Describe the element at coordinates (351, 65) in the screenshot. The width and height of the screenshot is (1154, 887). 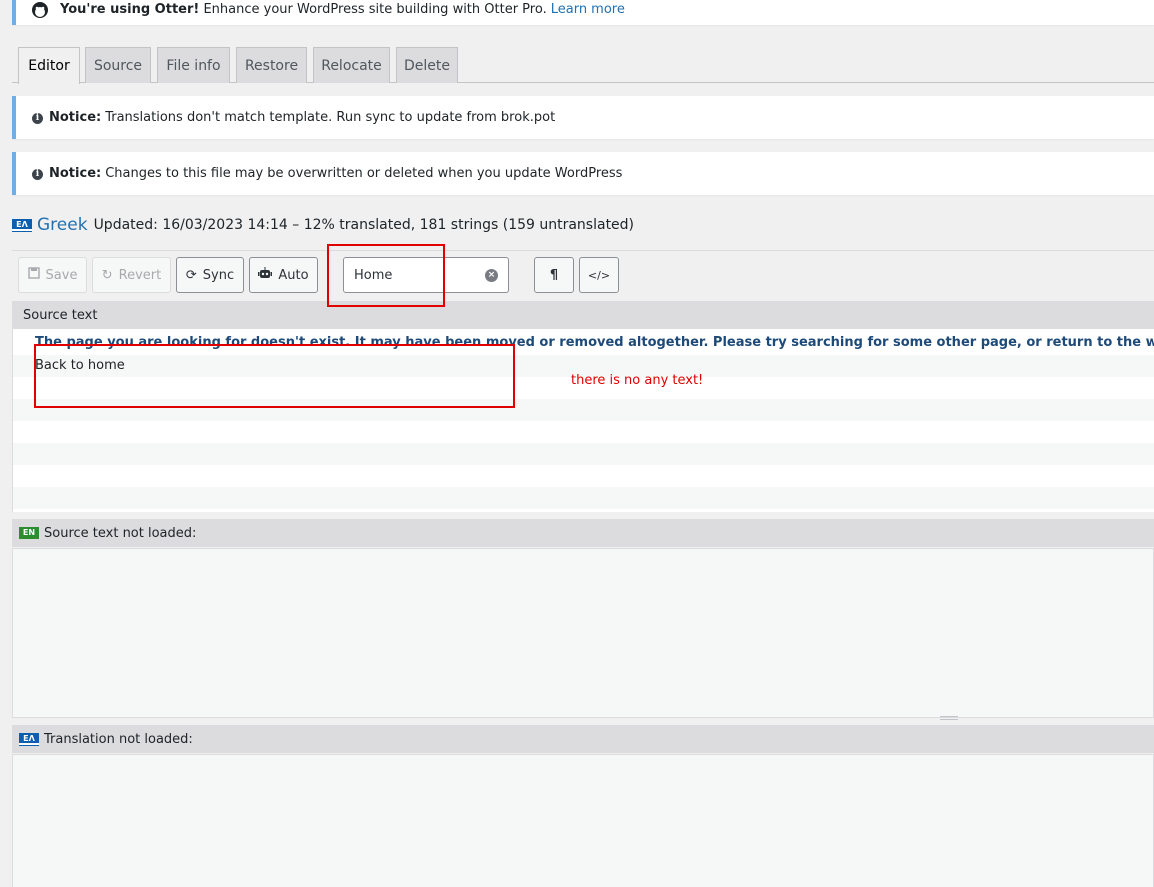
I see `tab-relocate: Relocate` at that location.